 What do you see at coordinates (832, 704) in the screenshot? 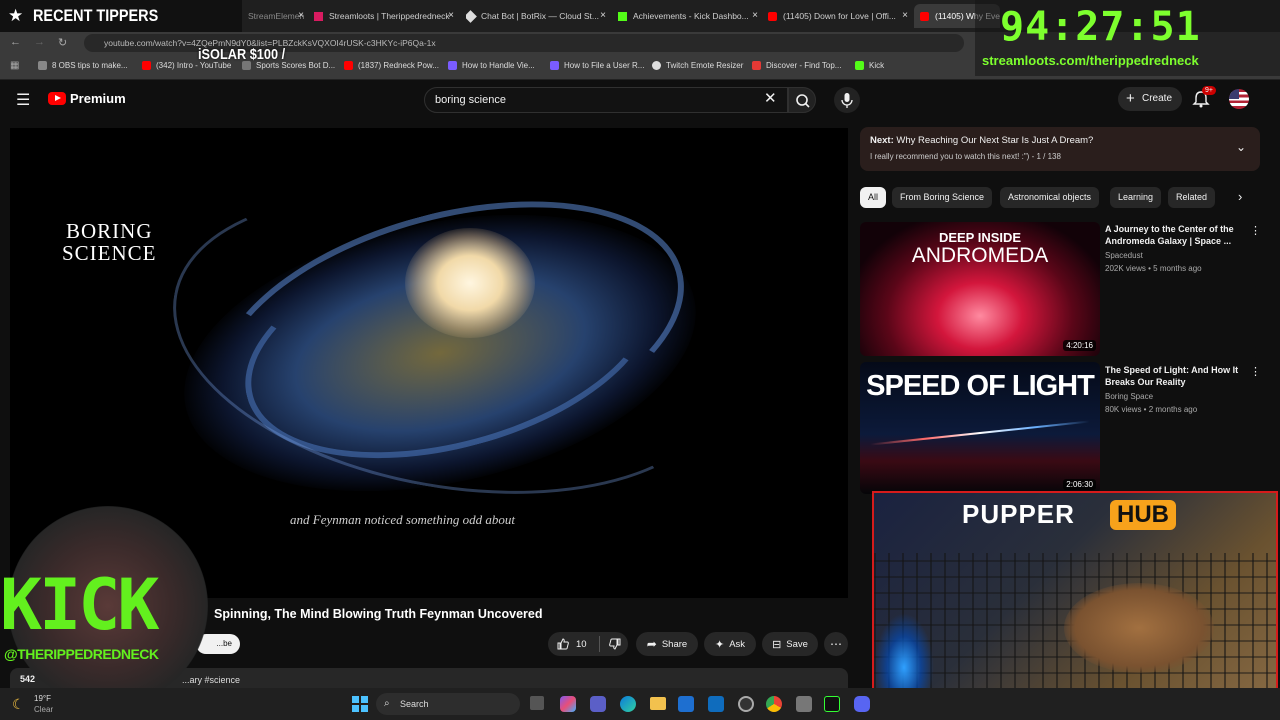
I see `terminal-icon` at bounding box center [832, 704].